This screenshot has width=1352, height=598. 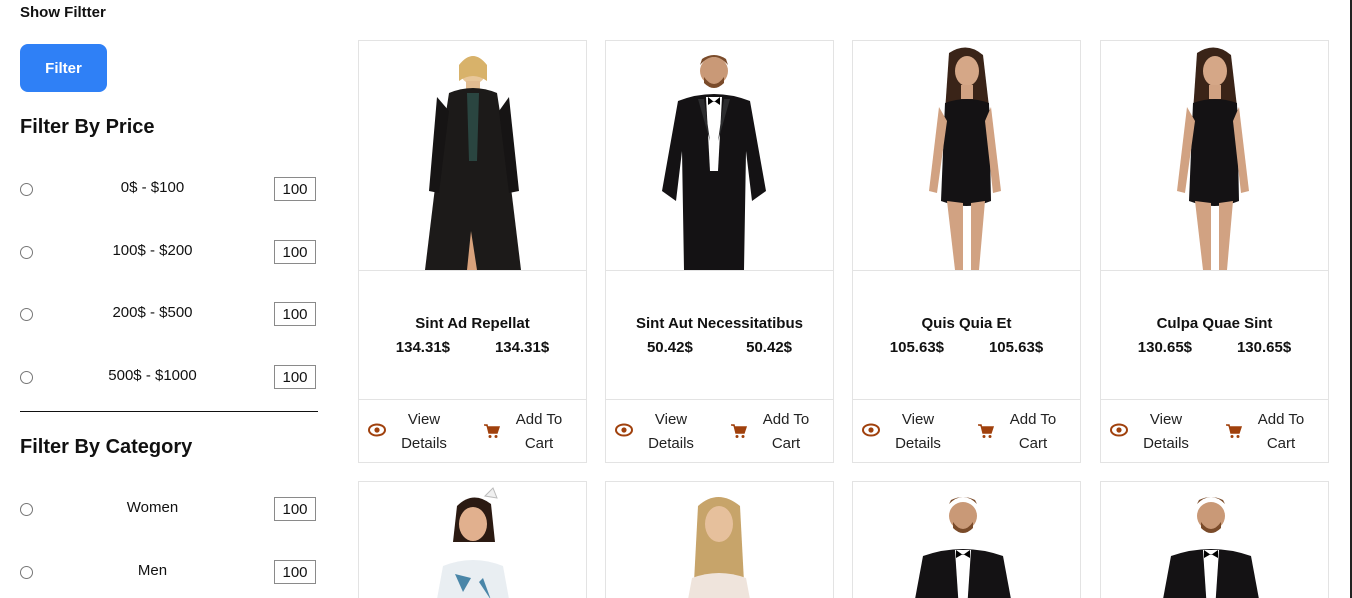 What do you see at coordinates (152, 312) in the screenshot?
I see `price-option-label: 200$ - $500` at bounding box center [152, 312].